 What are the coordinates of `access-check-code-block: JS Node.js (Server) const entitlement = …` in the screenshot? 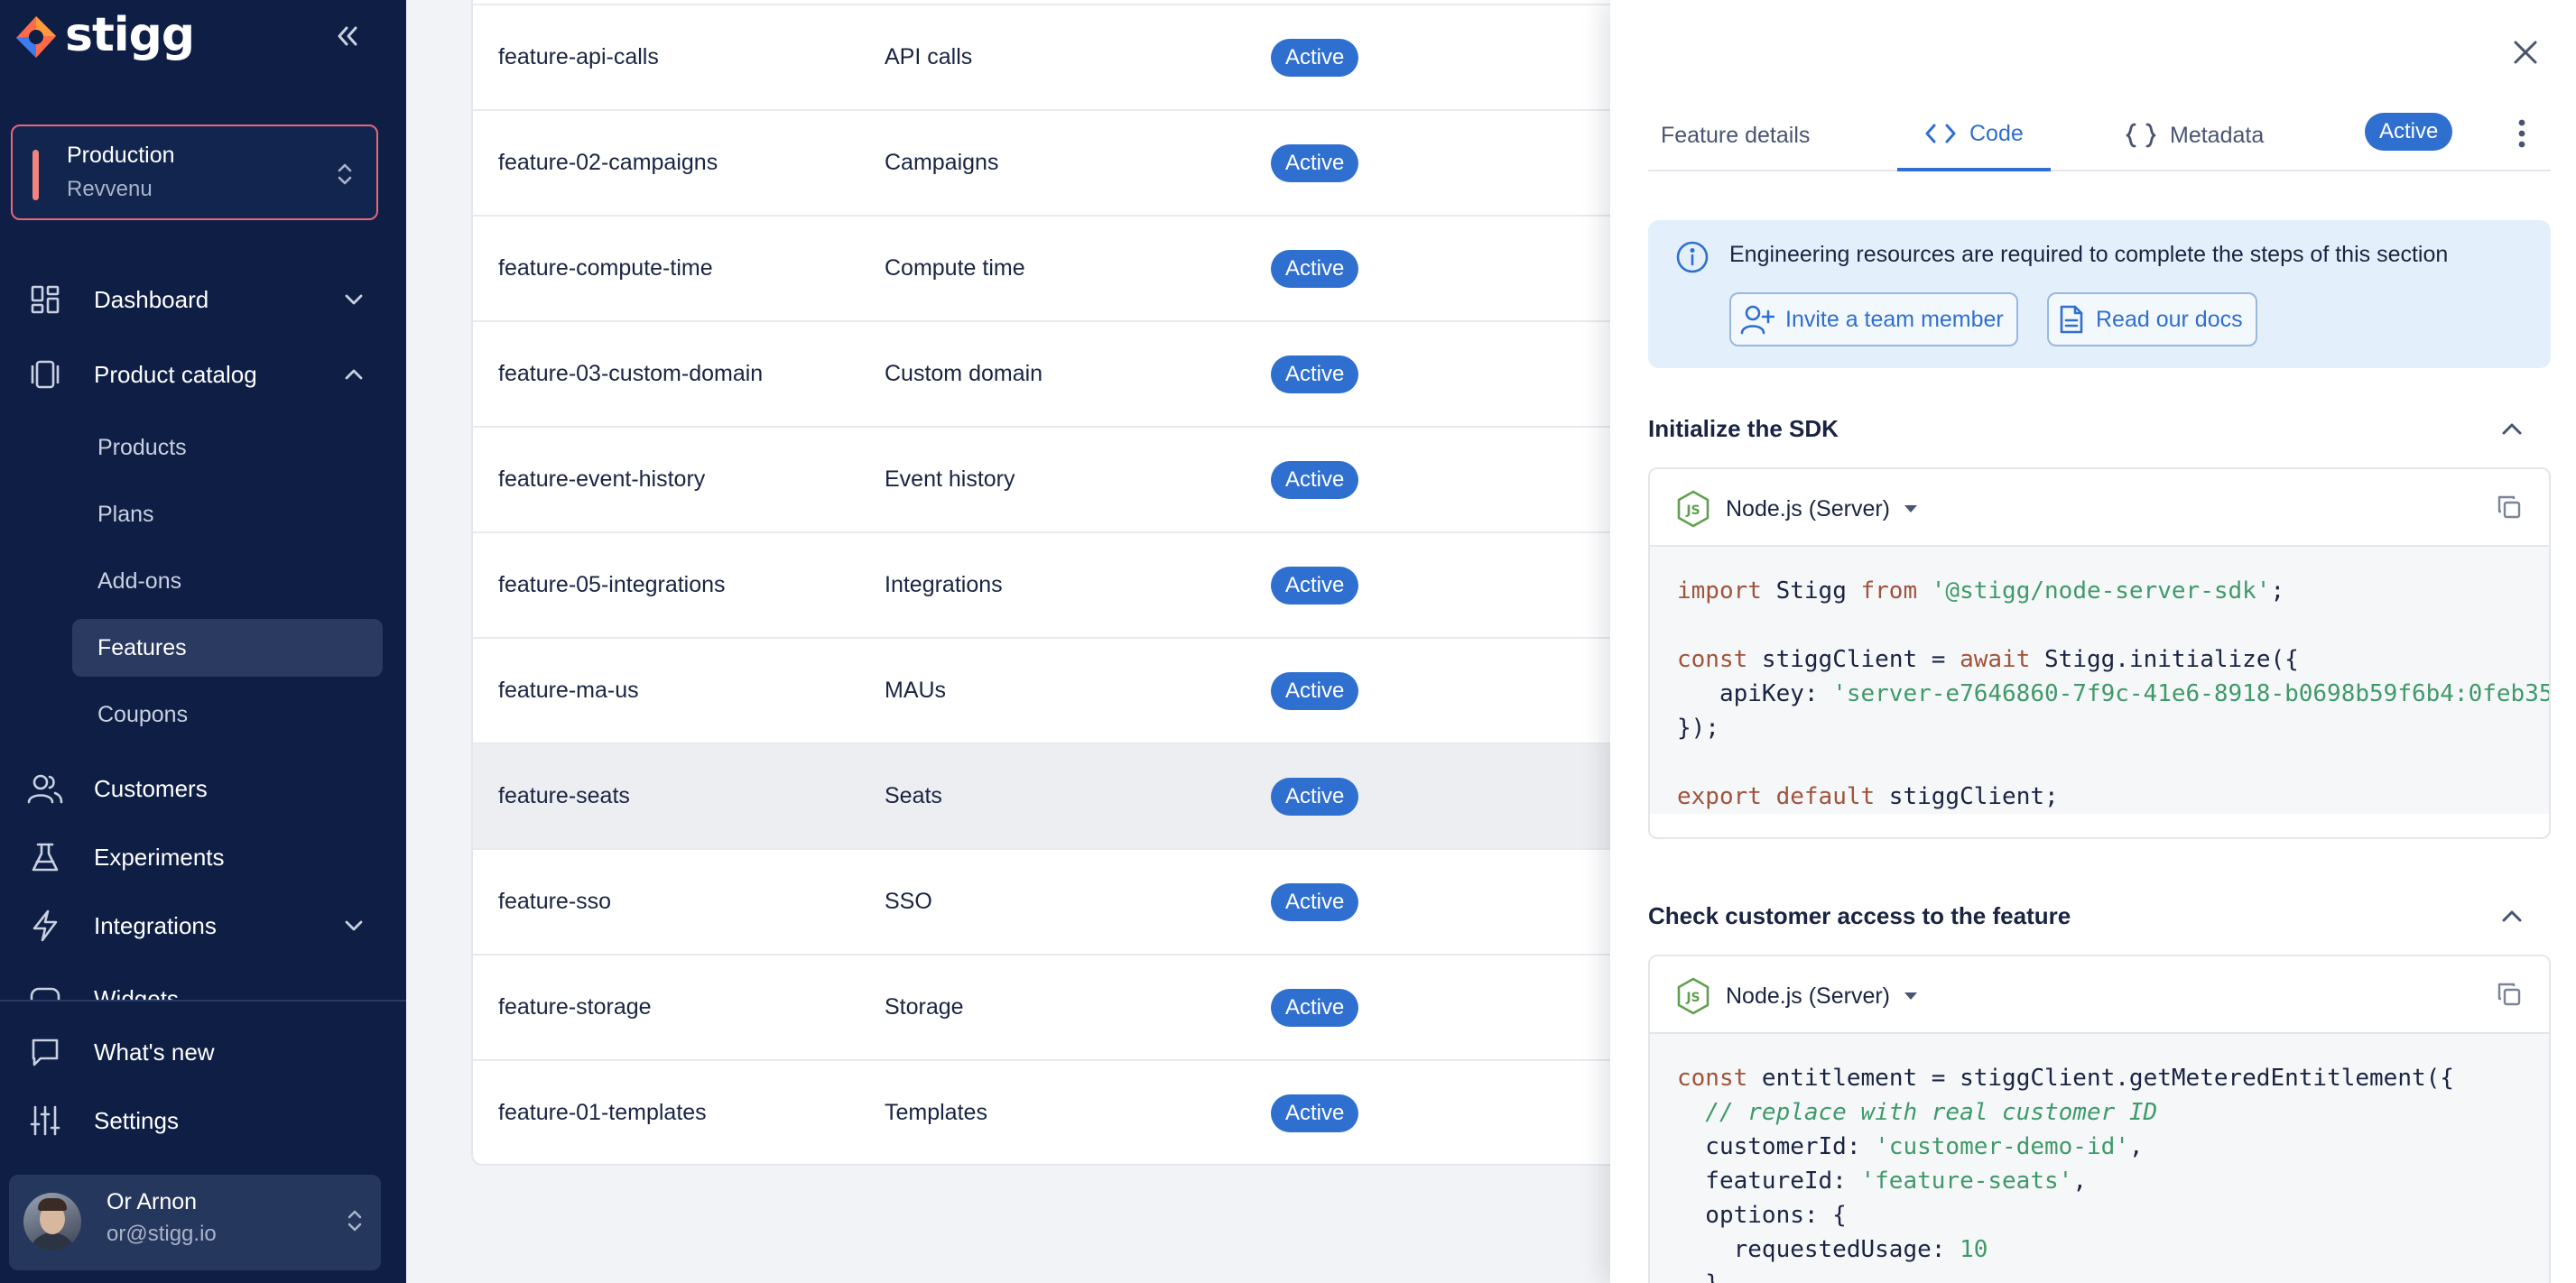 It's located at (2099, 1119).